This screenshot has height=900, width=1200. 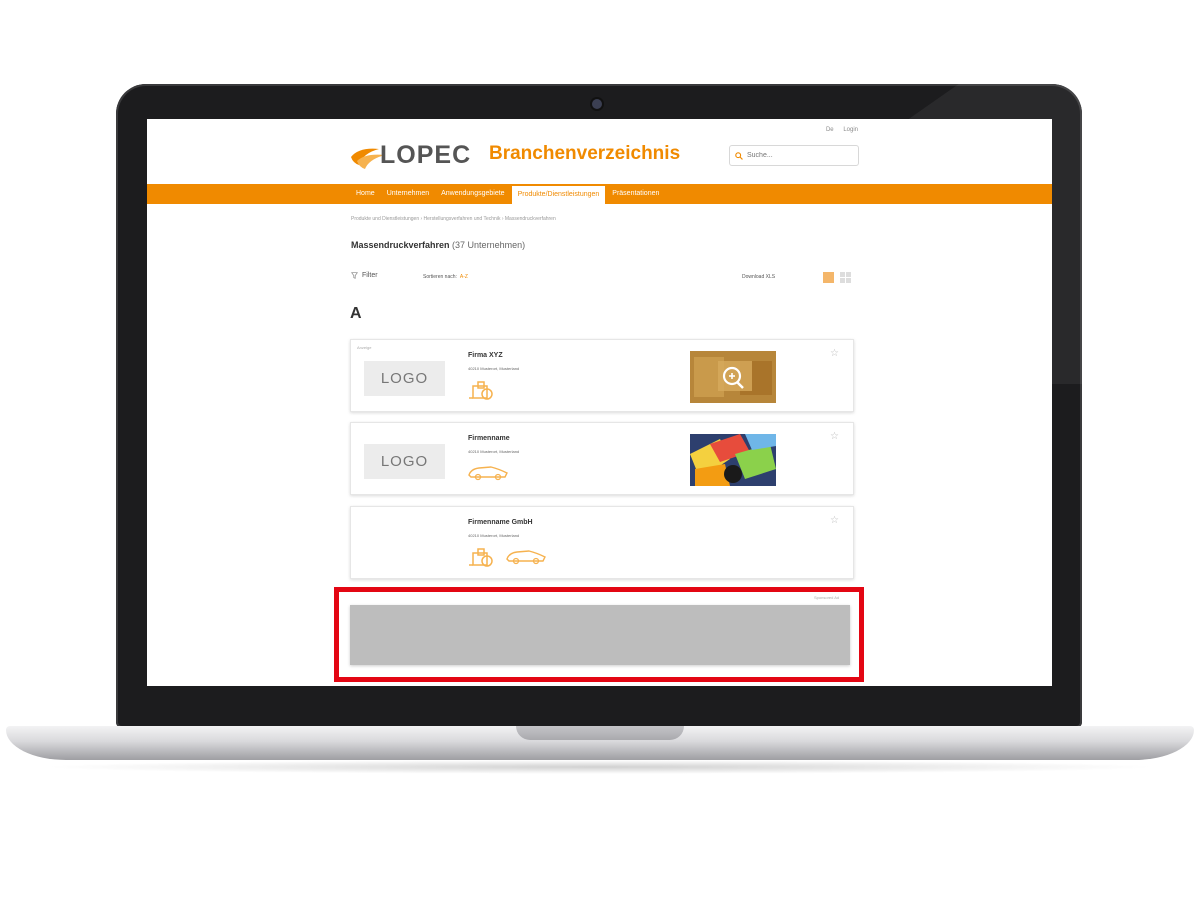 I want to click on language-switch: De, so click(x=830, y=130).